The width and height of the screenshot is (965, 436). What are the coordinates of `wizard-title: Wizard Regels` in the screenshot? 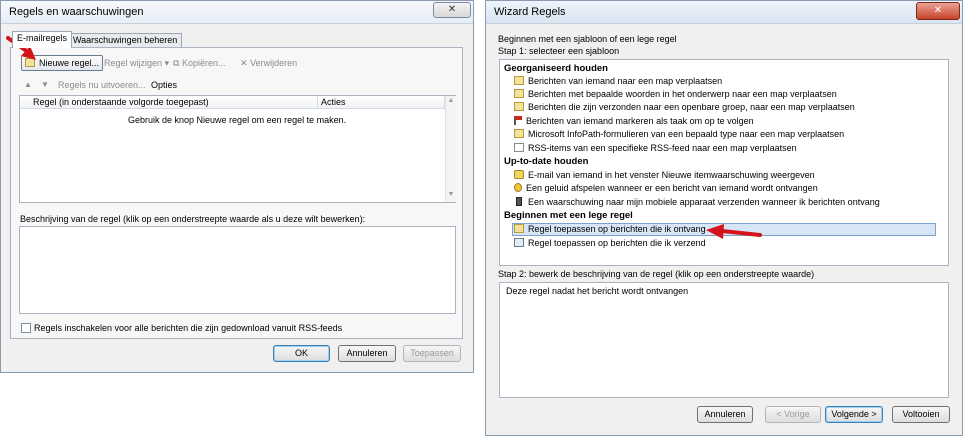 It's located at (530, 12).